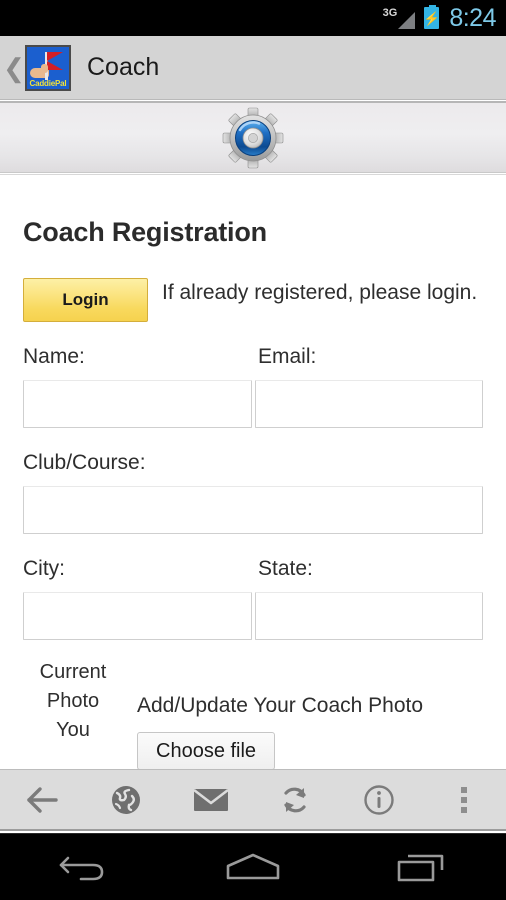  What do you see at coordinates (320, 292) in the screenshot?
I see `login-note: If already registered, please login.` at bounding box center [320, 292].